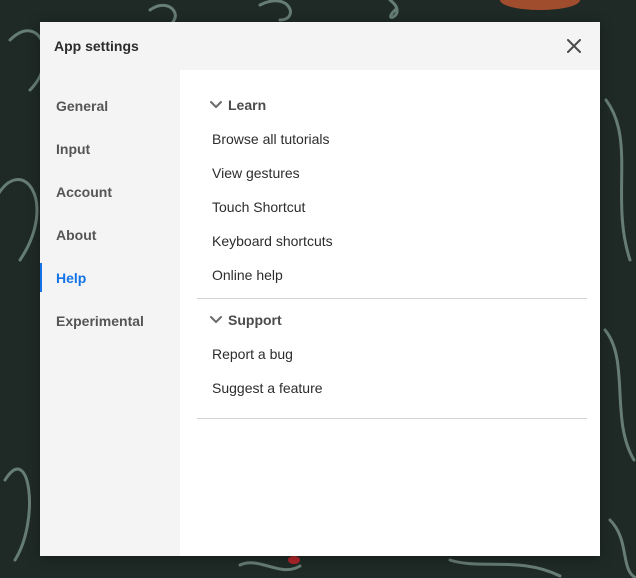  I want to click on sidebar-item-label: Input, so click(73, 148).